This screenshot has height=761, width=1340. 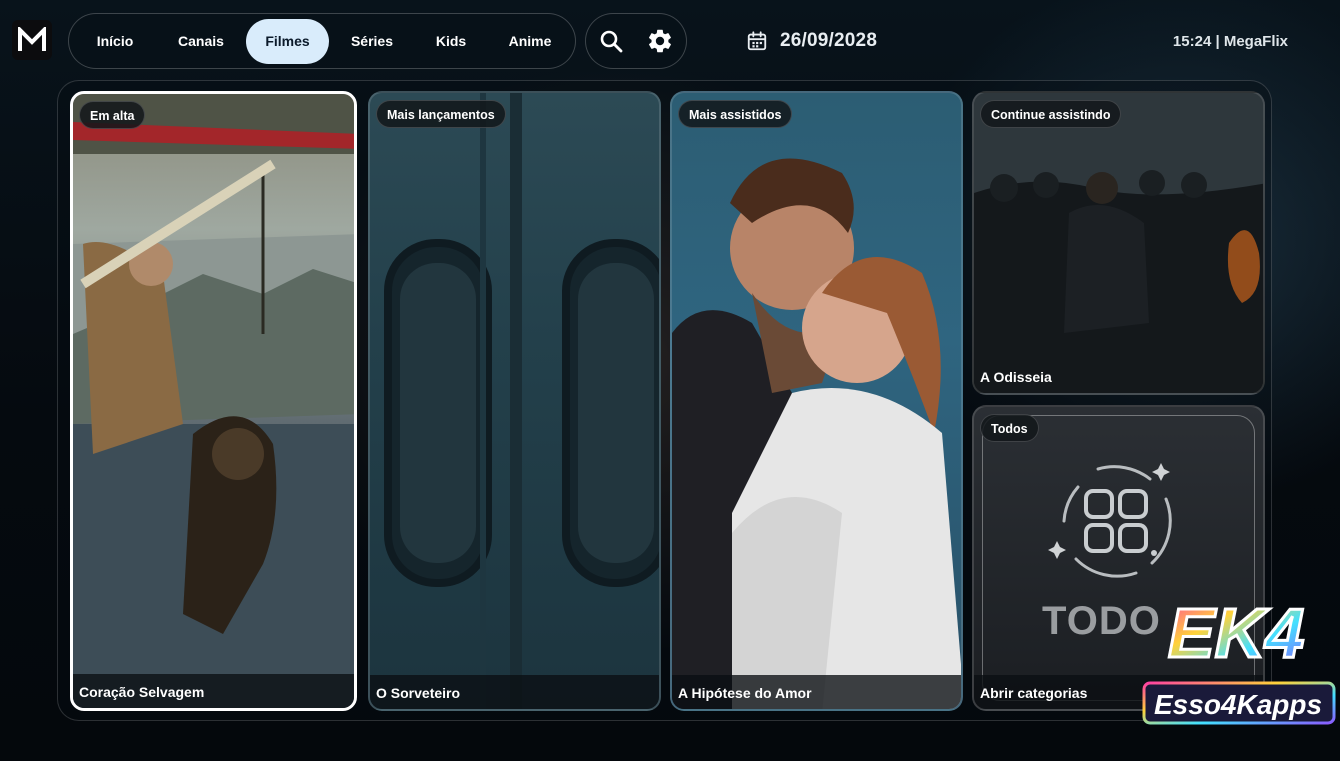 I want to click on category-badge: Mais lançamentos, so click(x=441, y=114).